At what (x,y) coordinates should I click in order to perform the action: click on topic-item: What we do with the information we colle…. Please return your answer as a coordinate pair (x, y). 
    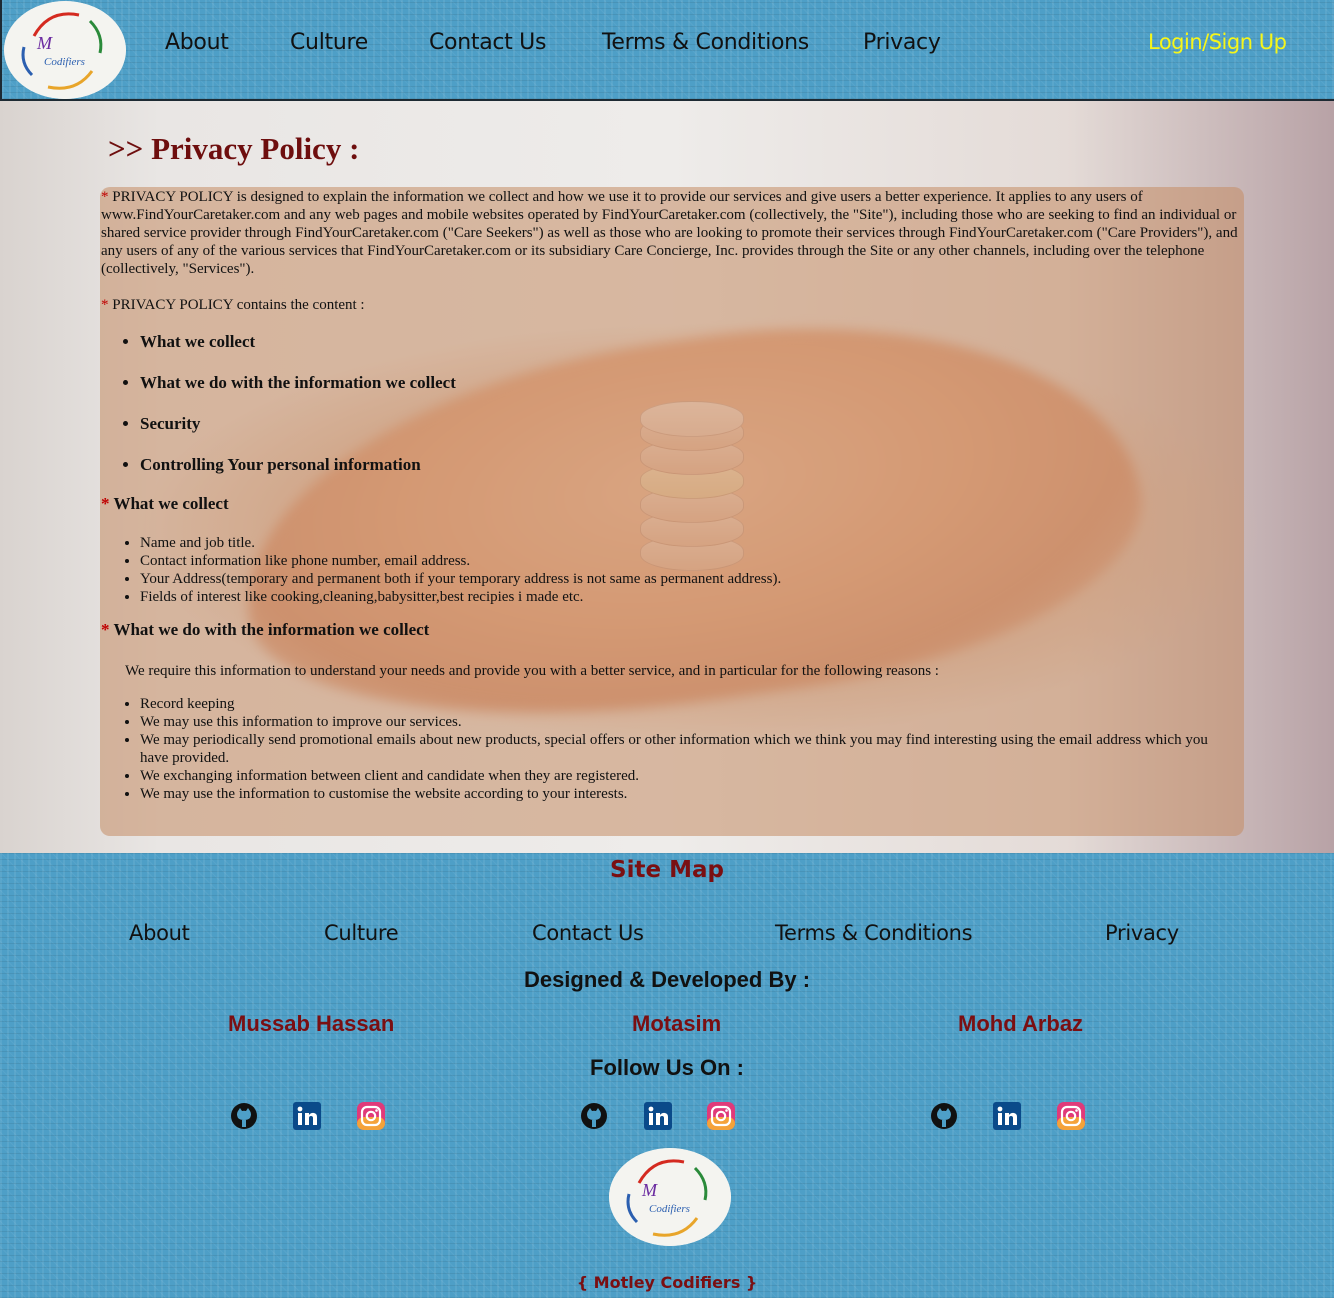
    Looking at the image, I should click on (298, 393).